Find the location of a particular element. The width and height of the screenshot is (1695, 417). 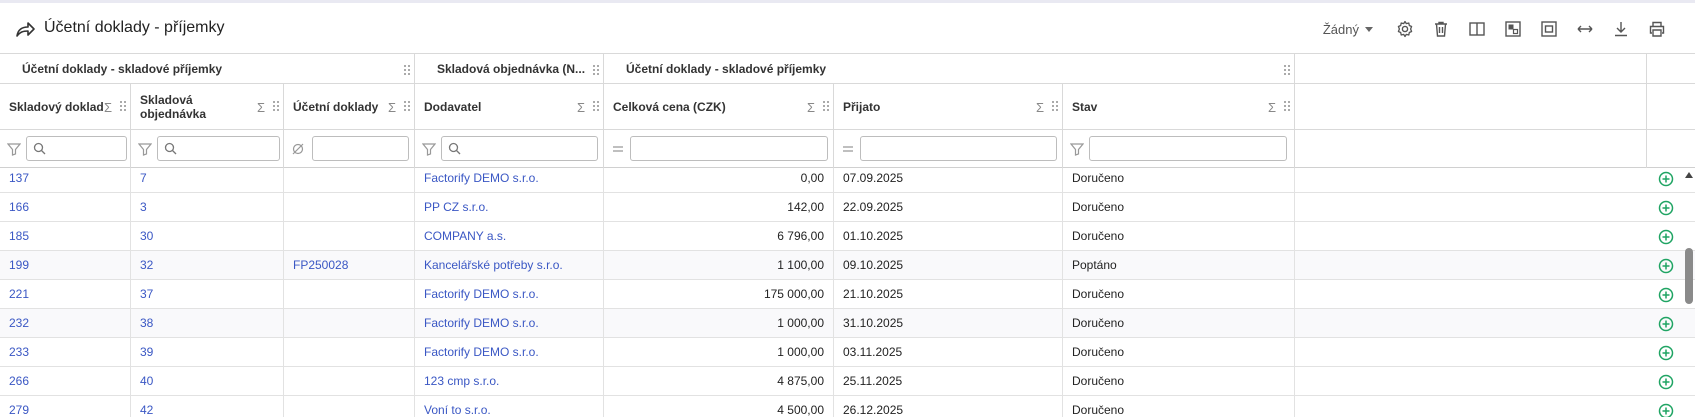

column-header-cena: Celková cena (CZK) Σ is located at coordinates (719, 107).